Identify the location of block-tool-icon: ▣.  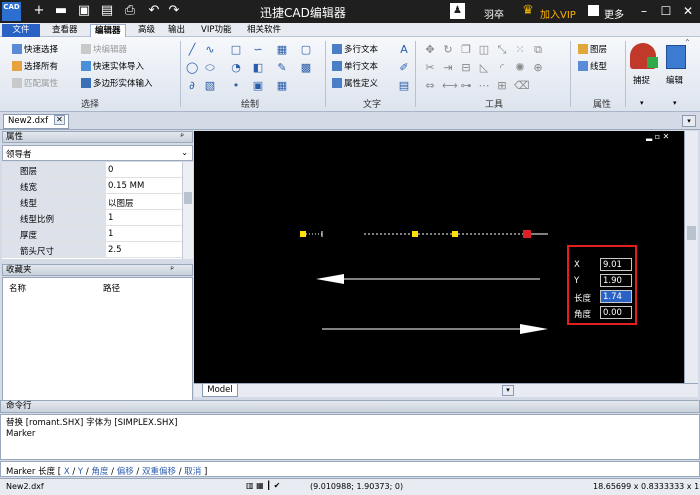
(258, 86).